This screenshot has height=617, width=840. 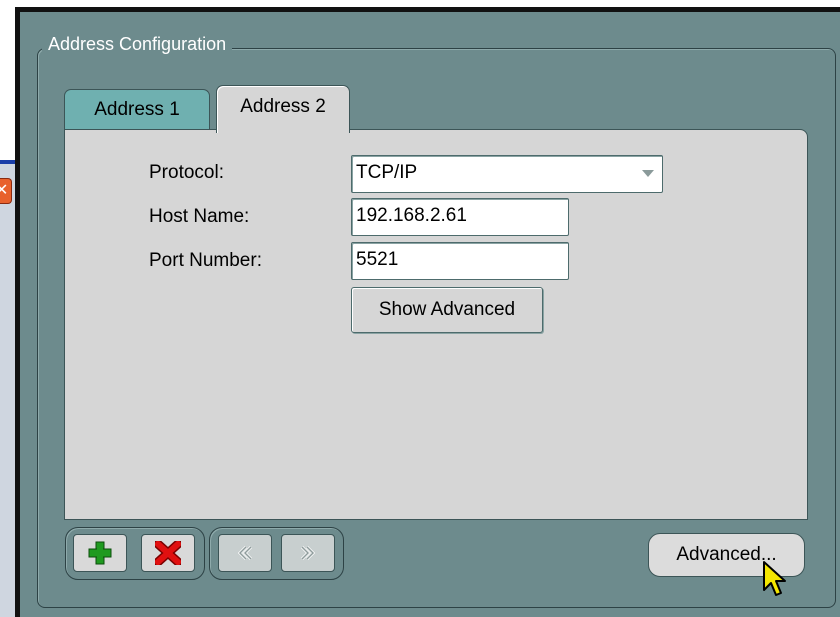 What do you see at coordinates (137, 44) in the screenshot?
I see `group-title: Address Configuration` at bounding box center [137, 44].